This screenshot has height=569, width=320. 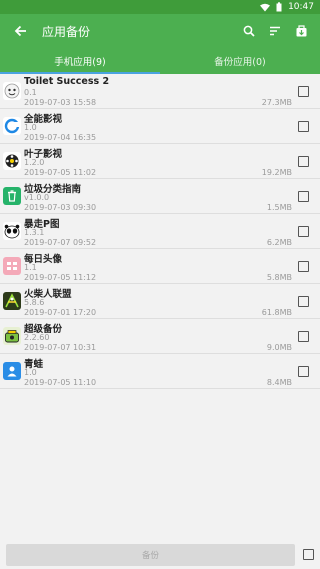 What do you see at coordinates (12, 371) in the screenshot?
I see `frog-icon` at bounding box center [12, 371].